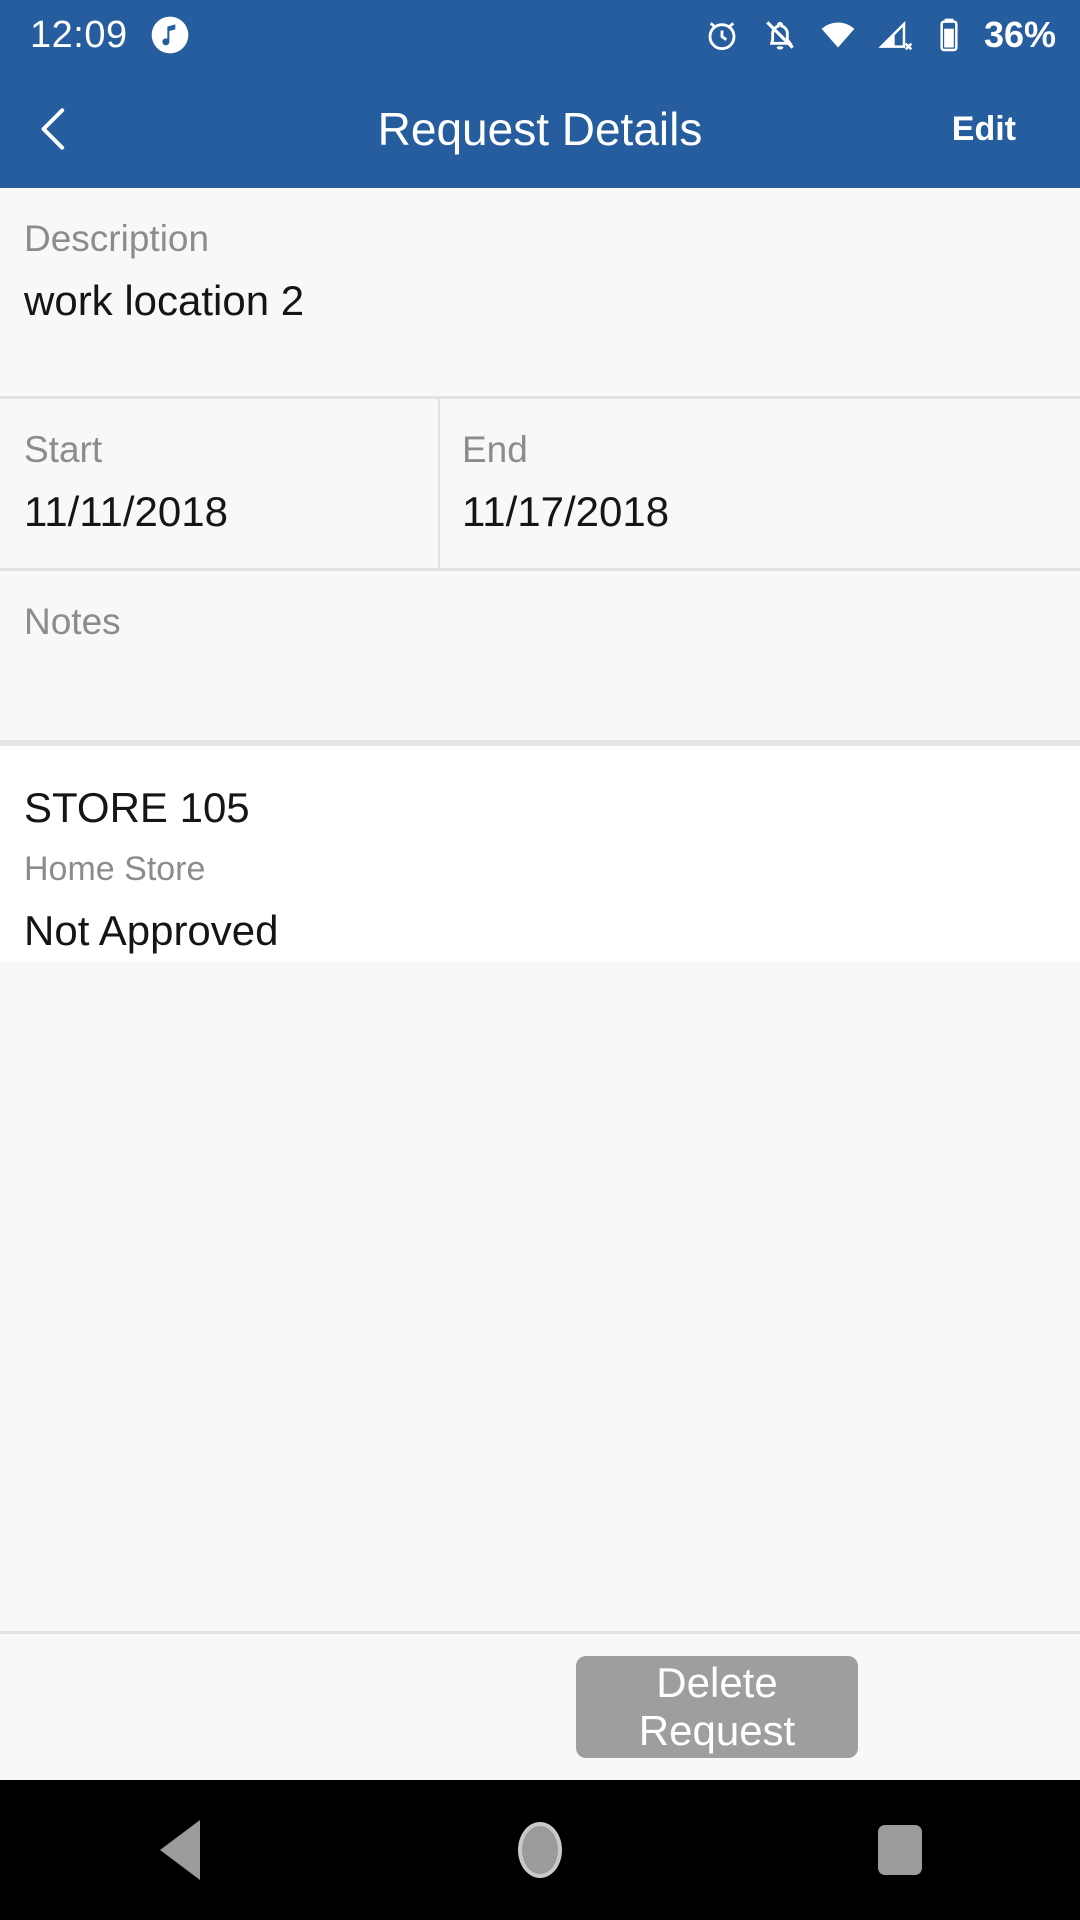 This screenshot has width=1080, height=1920. Describe the element at coordinates (540, 258) in the screenshot. I see `description-field: Description work location 2` at that location.